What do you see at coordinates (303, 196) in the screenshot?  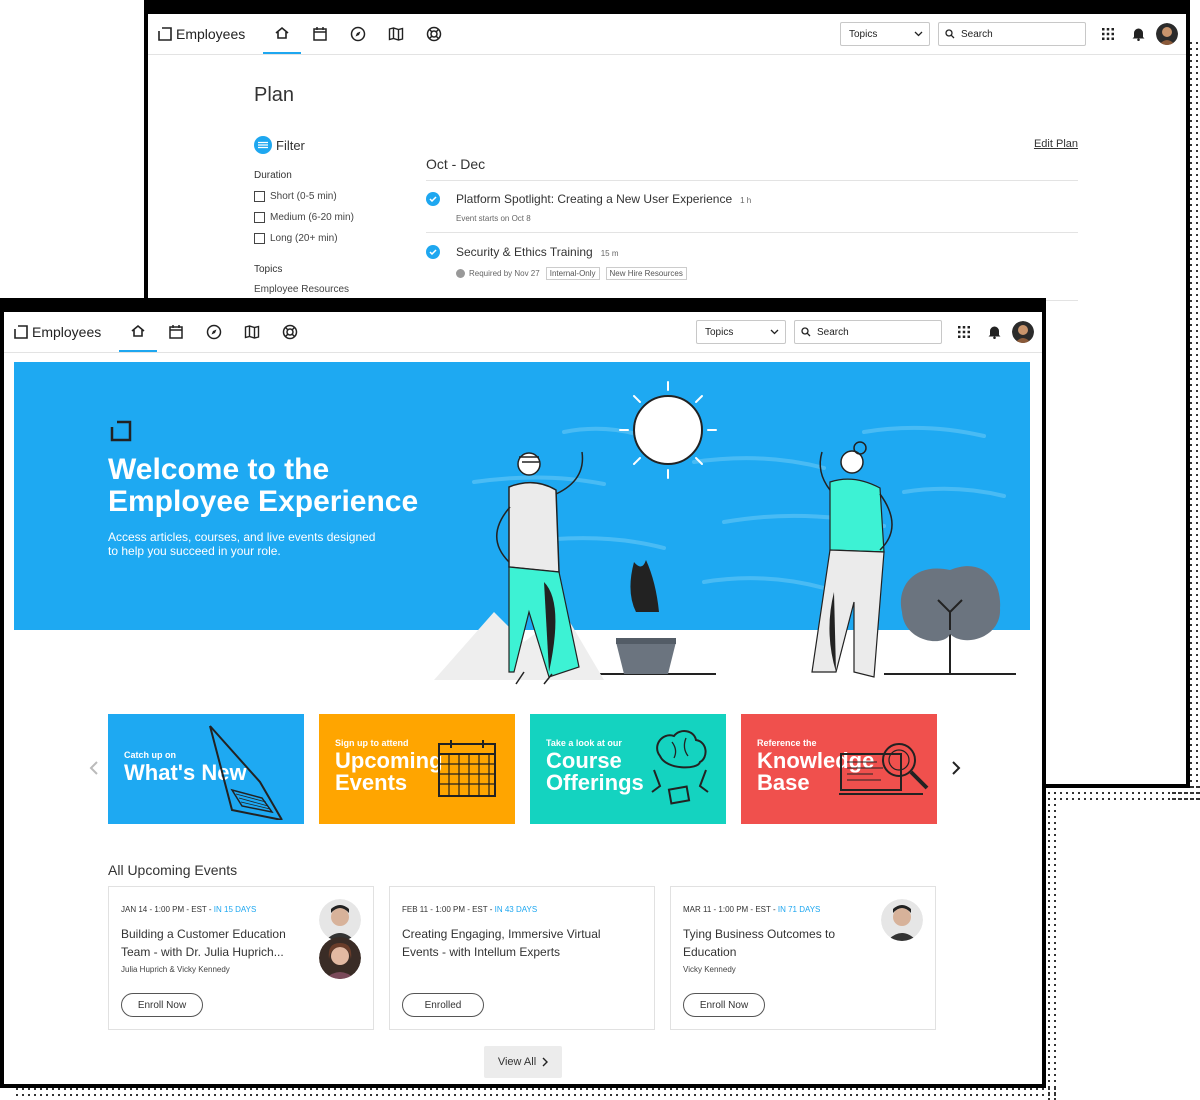 I see `checkbox-label: Short (0-5 min)` at bounding box center [303, 196].